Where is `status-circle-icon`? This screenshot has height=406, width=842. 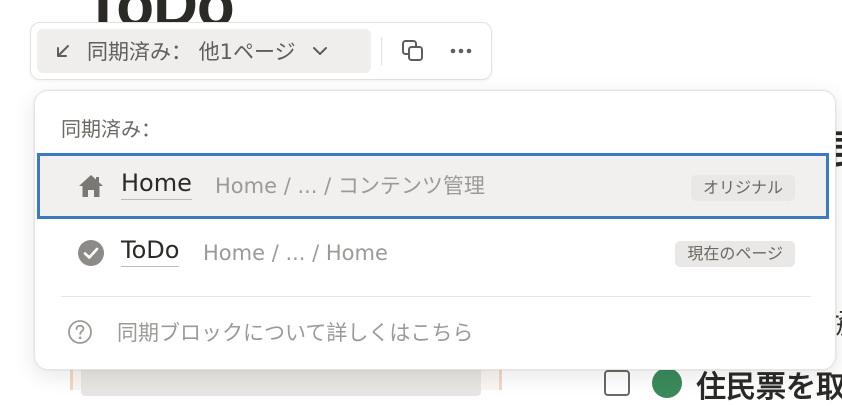
status-circle-icon is located at coordinates (667, 383).